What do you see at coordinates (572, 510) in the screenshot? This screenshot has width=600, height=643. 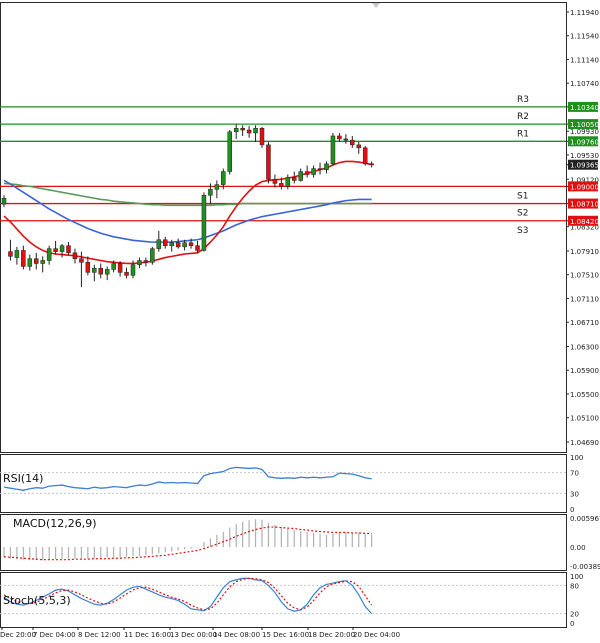 I see `rsi-axis-label: 0` at bounding box center [572, 510].